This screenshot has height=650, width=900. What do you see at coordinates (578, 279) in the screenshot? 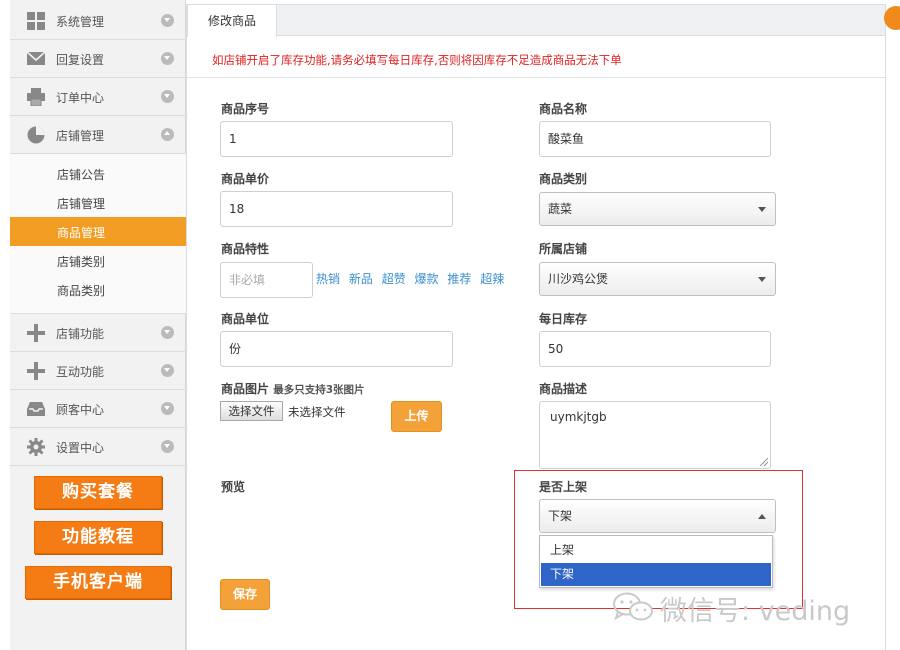
I see `store-value: 川沙鸡公煲` at bounding box center [578, 279].